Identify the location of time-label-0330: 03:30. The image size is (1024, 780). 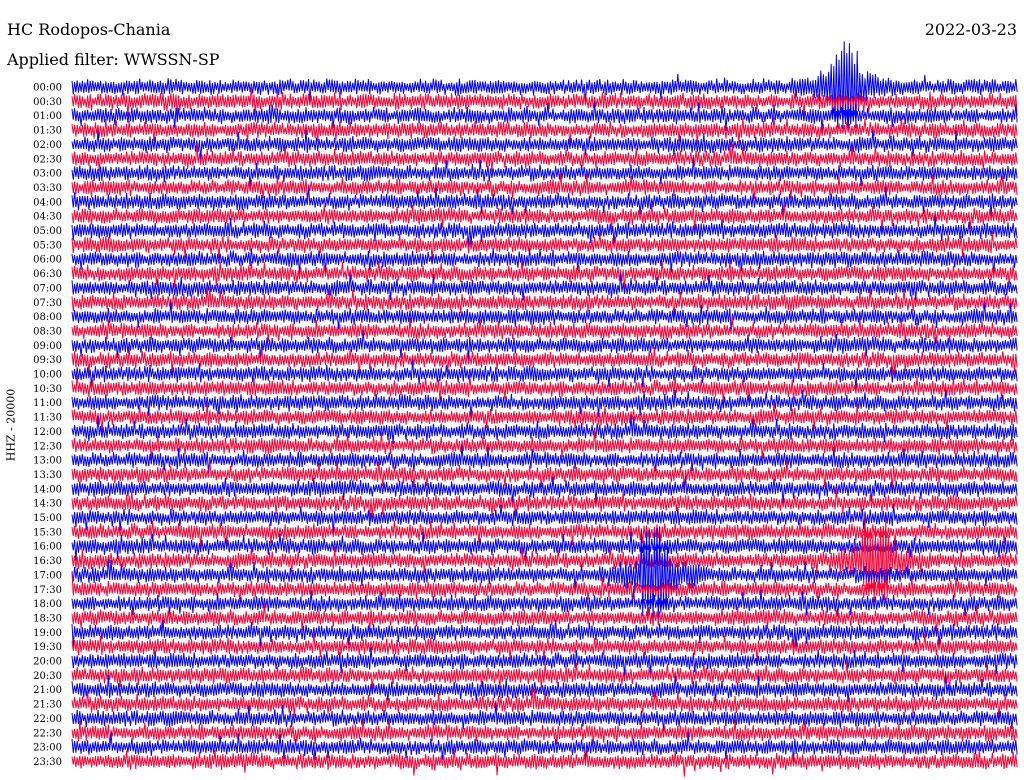
(47, 188).